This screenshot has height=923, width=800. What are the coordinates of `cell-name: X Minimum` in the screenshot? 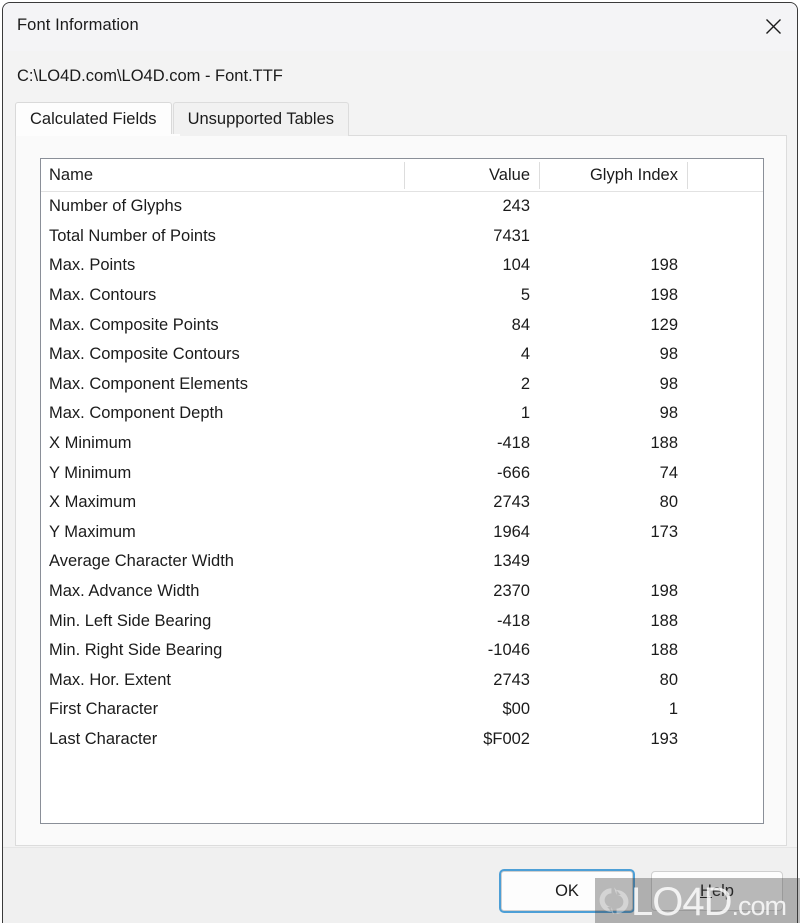 It's located at (90, 443).